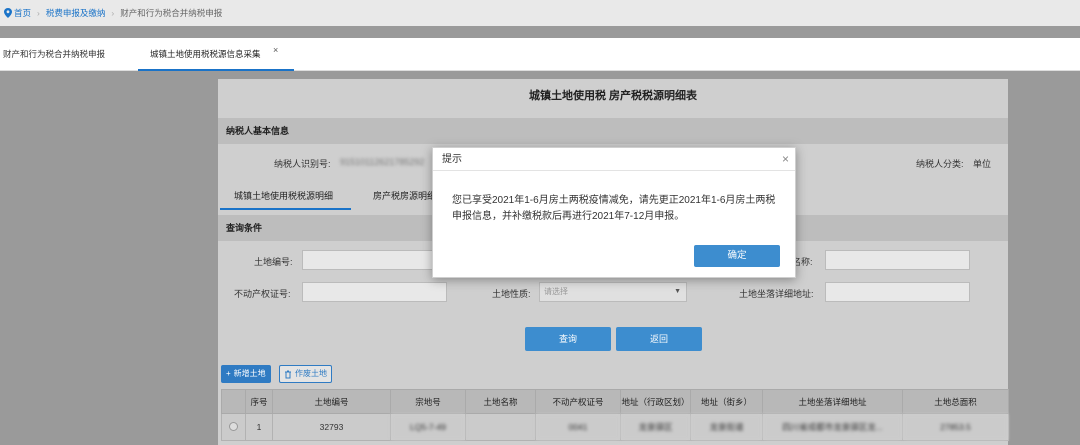 The height and width of the screenshot is (445, 1080). What do you see at coordinates (982, 164) in the screenshot?
I see `taxpayer-category-value: 单位` at bounding box center [982, 164].